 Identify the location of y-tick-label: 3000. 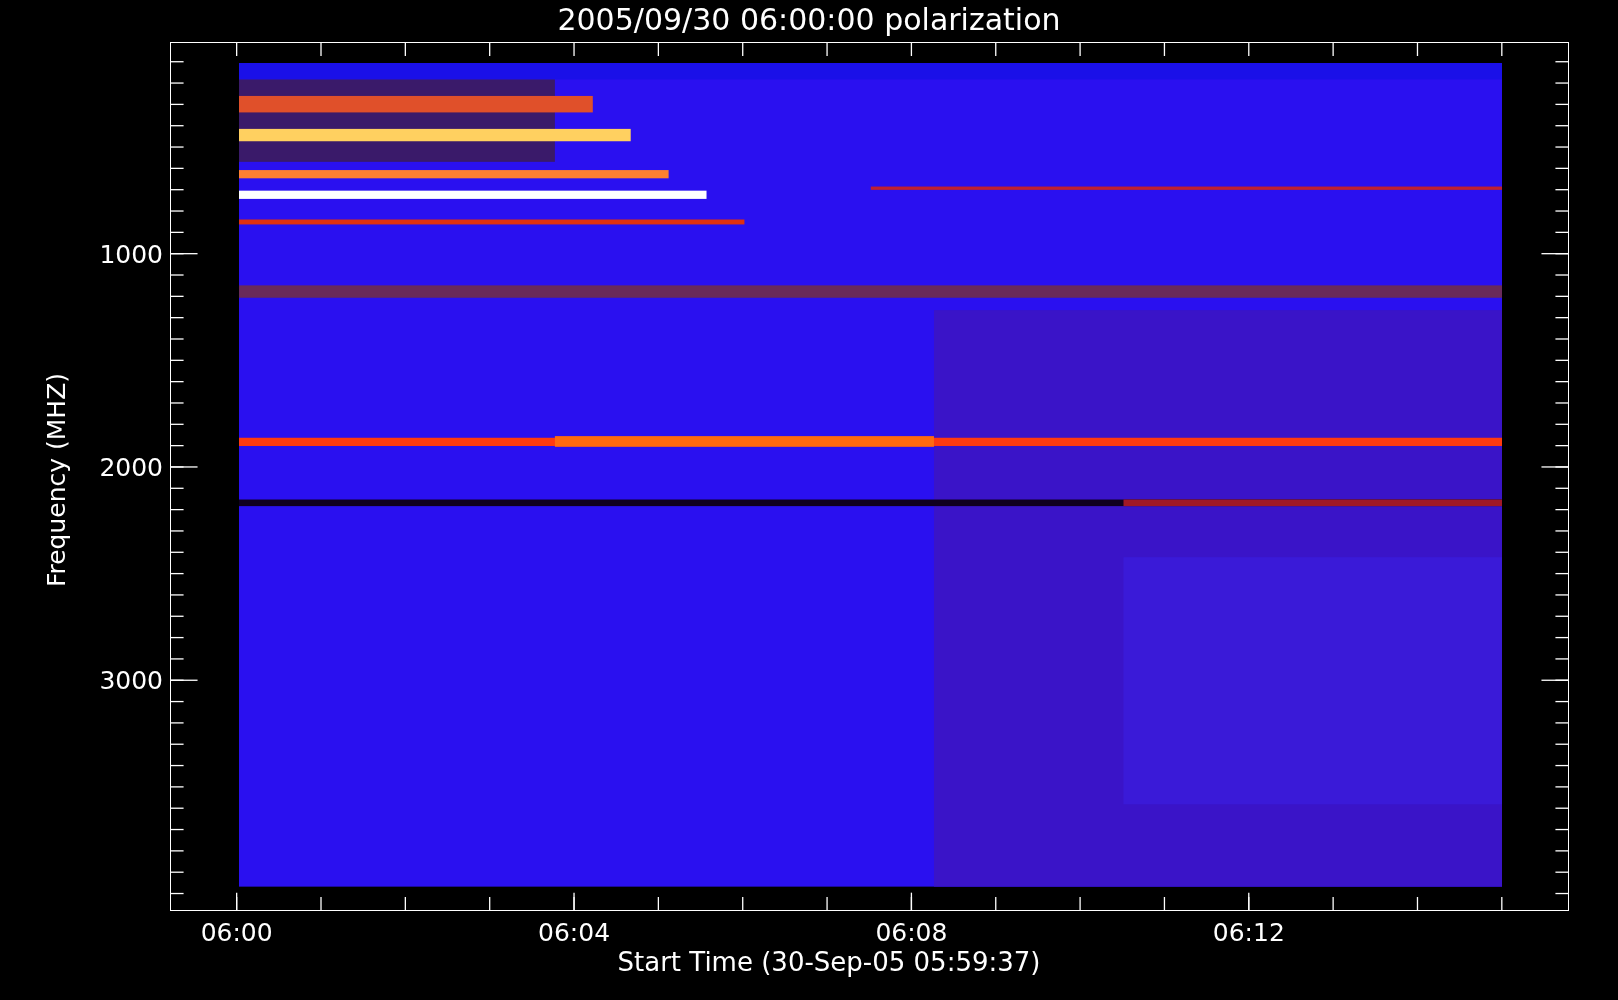
(131, 680).